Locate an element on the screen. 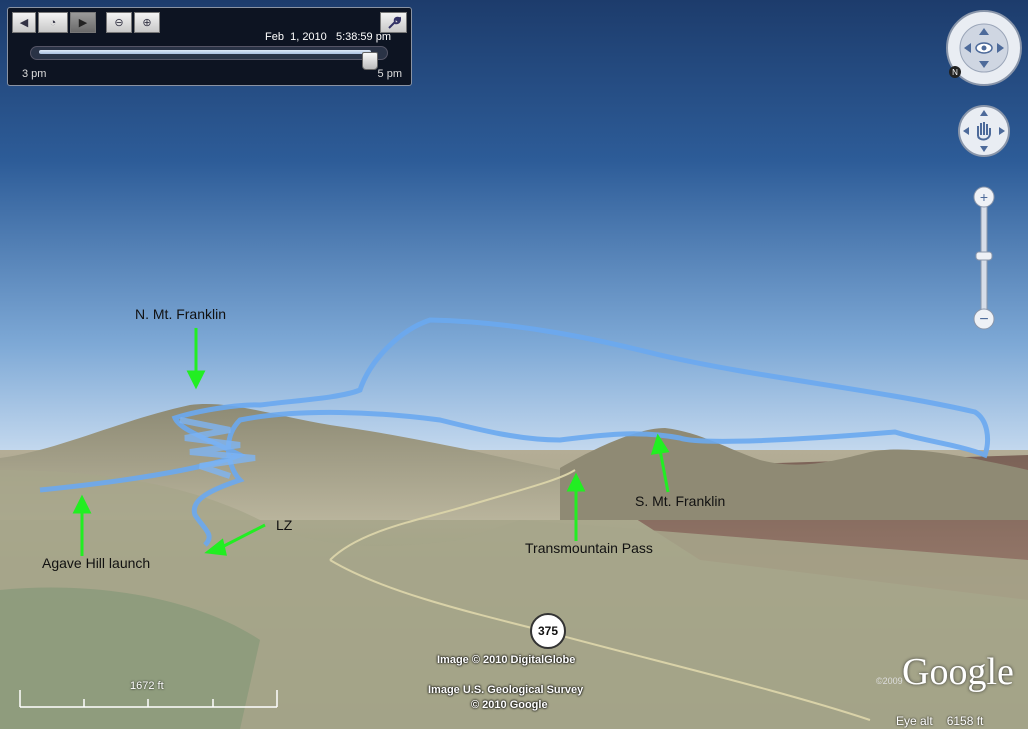 The image size is (1028, 729). status-bar: Eye alt 6158 ft is located at coordinates (939, 721).